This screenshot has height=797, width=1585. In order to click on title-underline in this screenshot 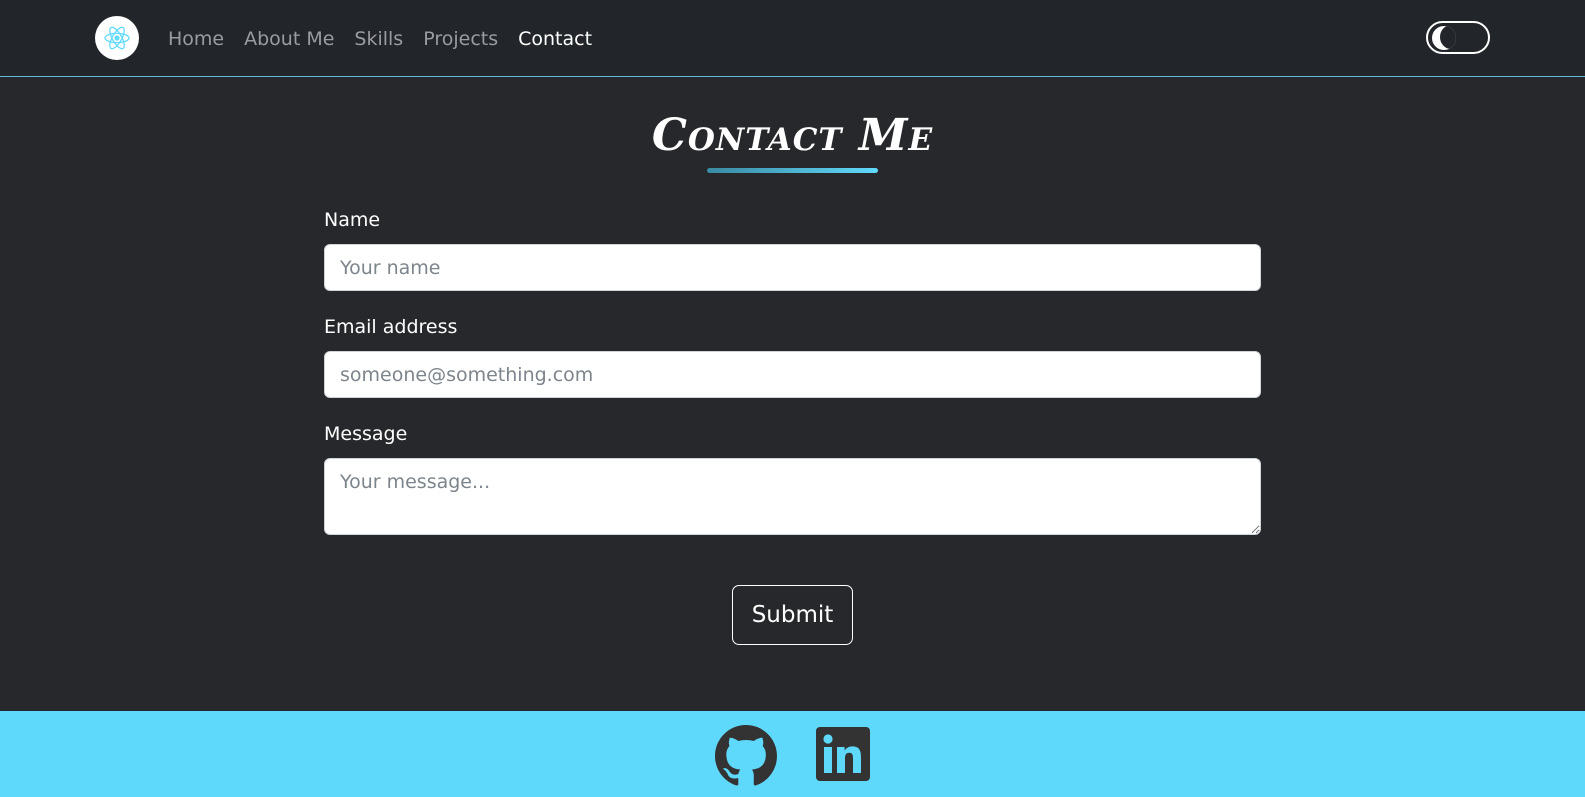, I will do `click(792, 170)`.